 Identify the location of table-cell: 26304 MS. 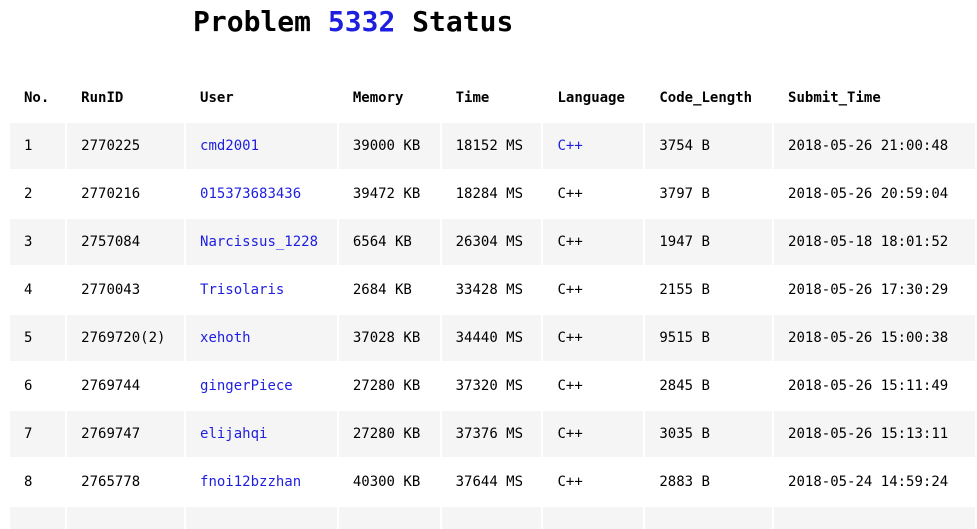
(491, 242).